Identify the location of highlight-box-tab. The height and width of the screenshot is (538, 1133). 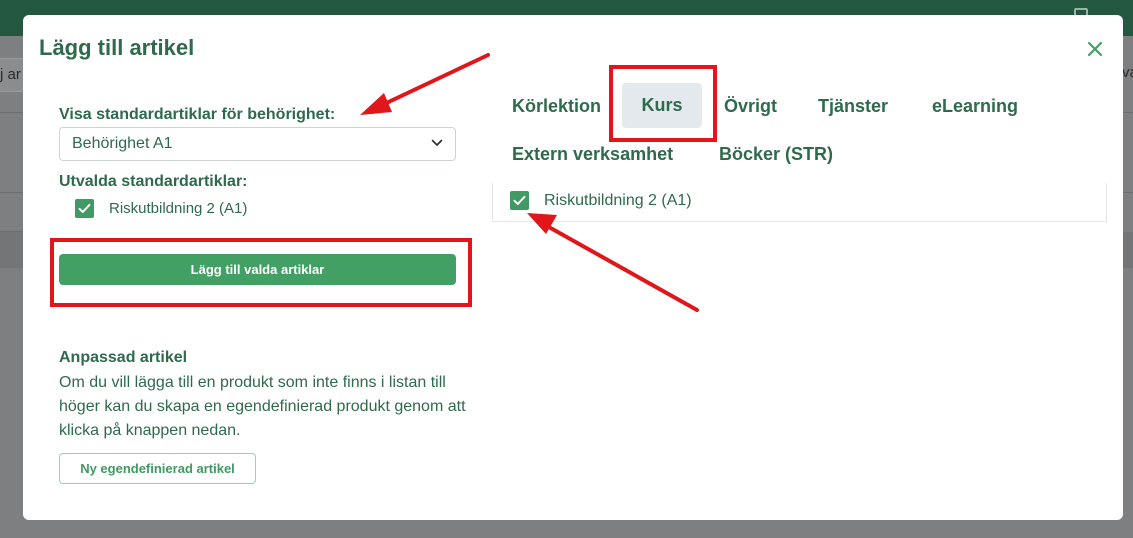
(663, 103).